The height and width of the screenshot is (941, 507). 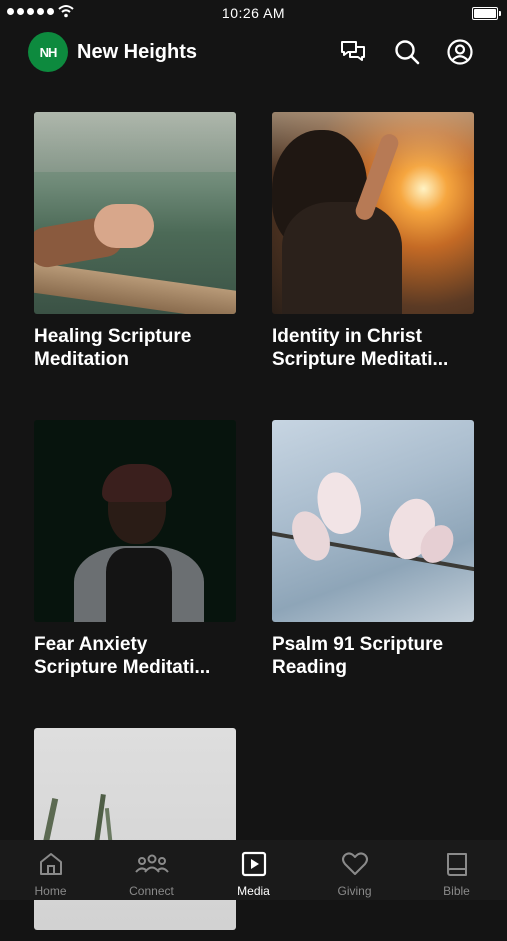 What do you see at coordinates (253, 864) in the screenshot?
I see `play-square-icon` at bounding box center [253, 864].